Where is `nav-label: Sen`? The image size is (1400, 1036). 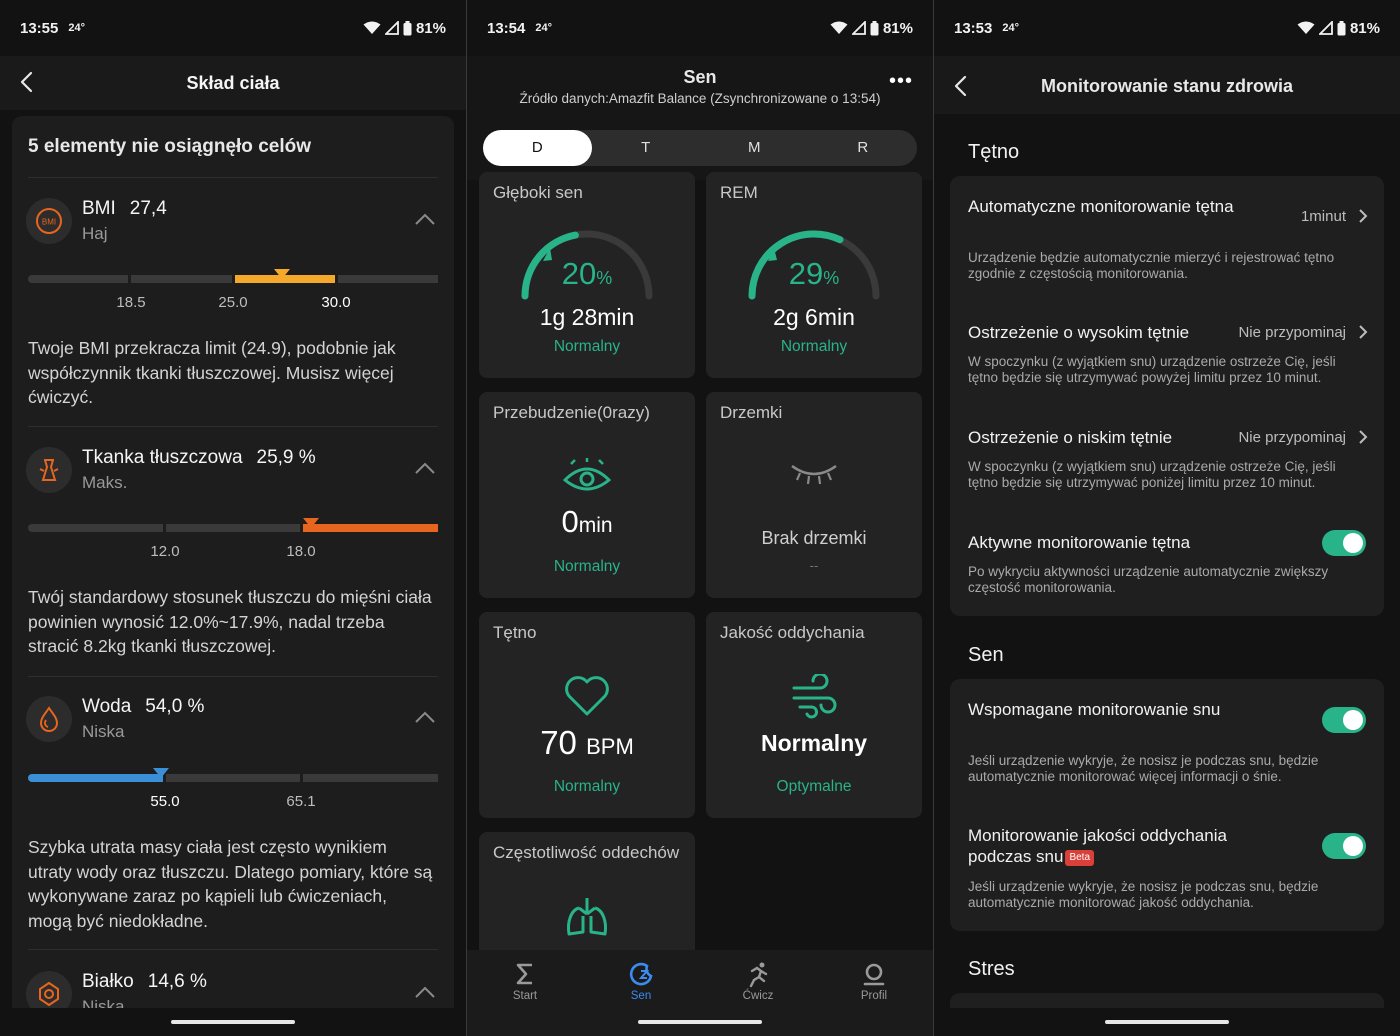
nav-label: Sen is located at coordinates (641, 996).